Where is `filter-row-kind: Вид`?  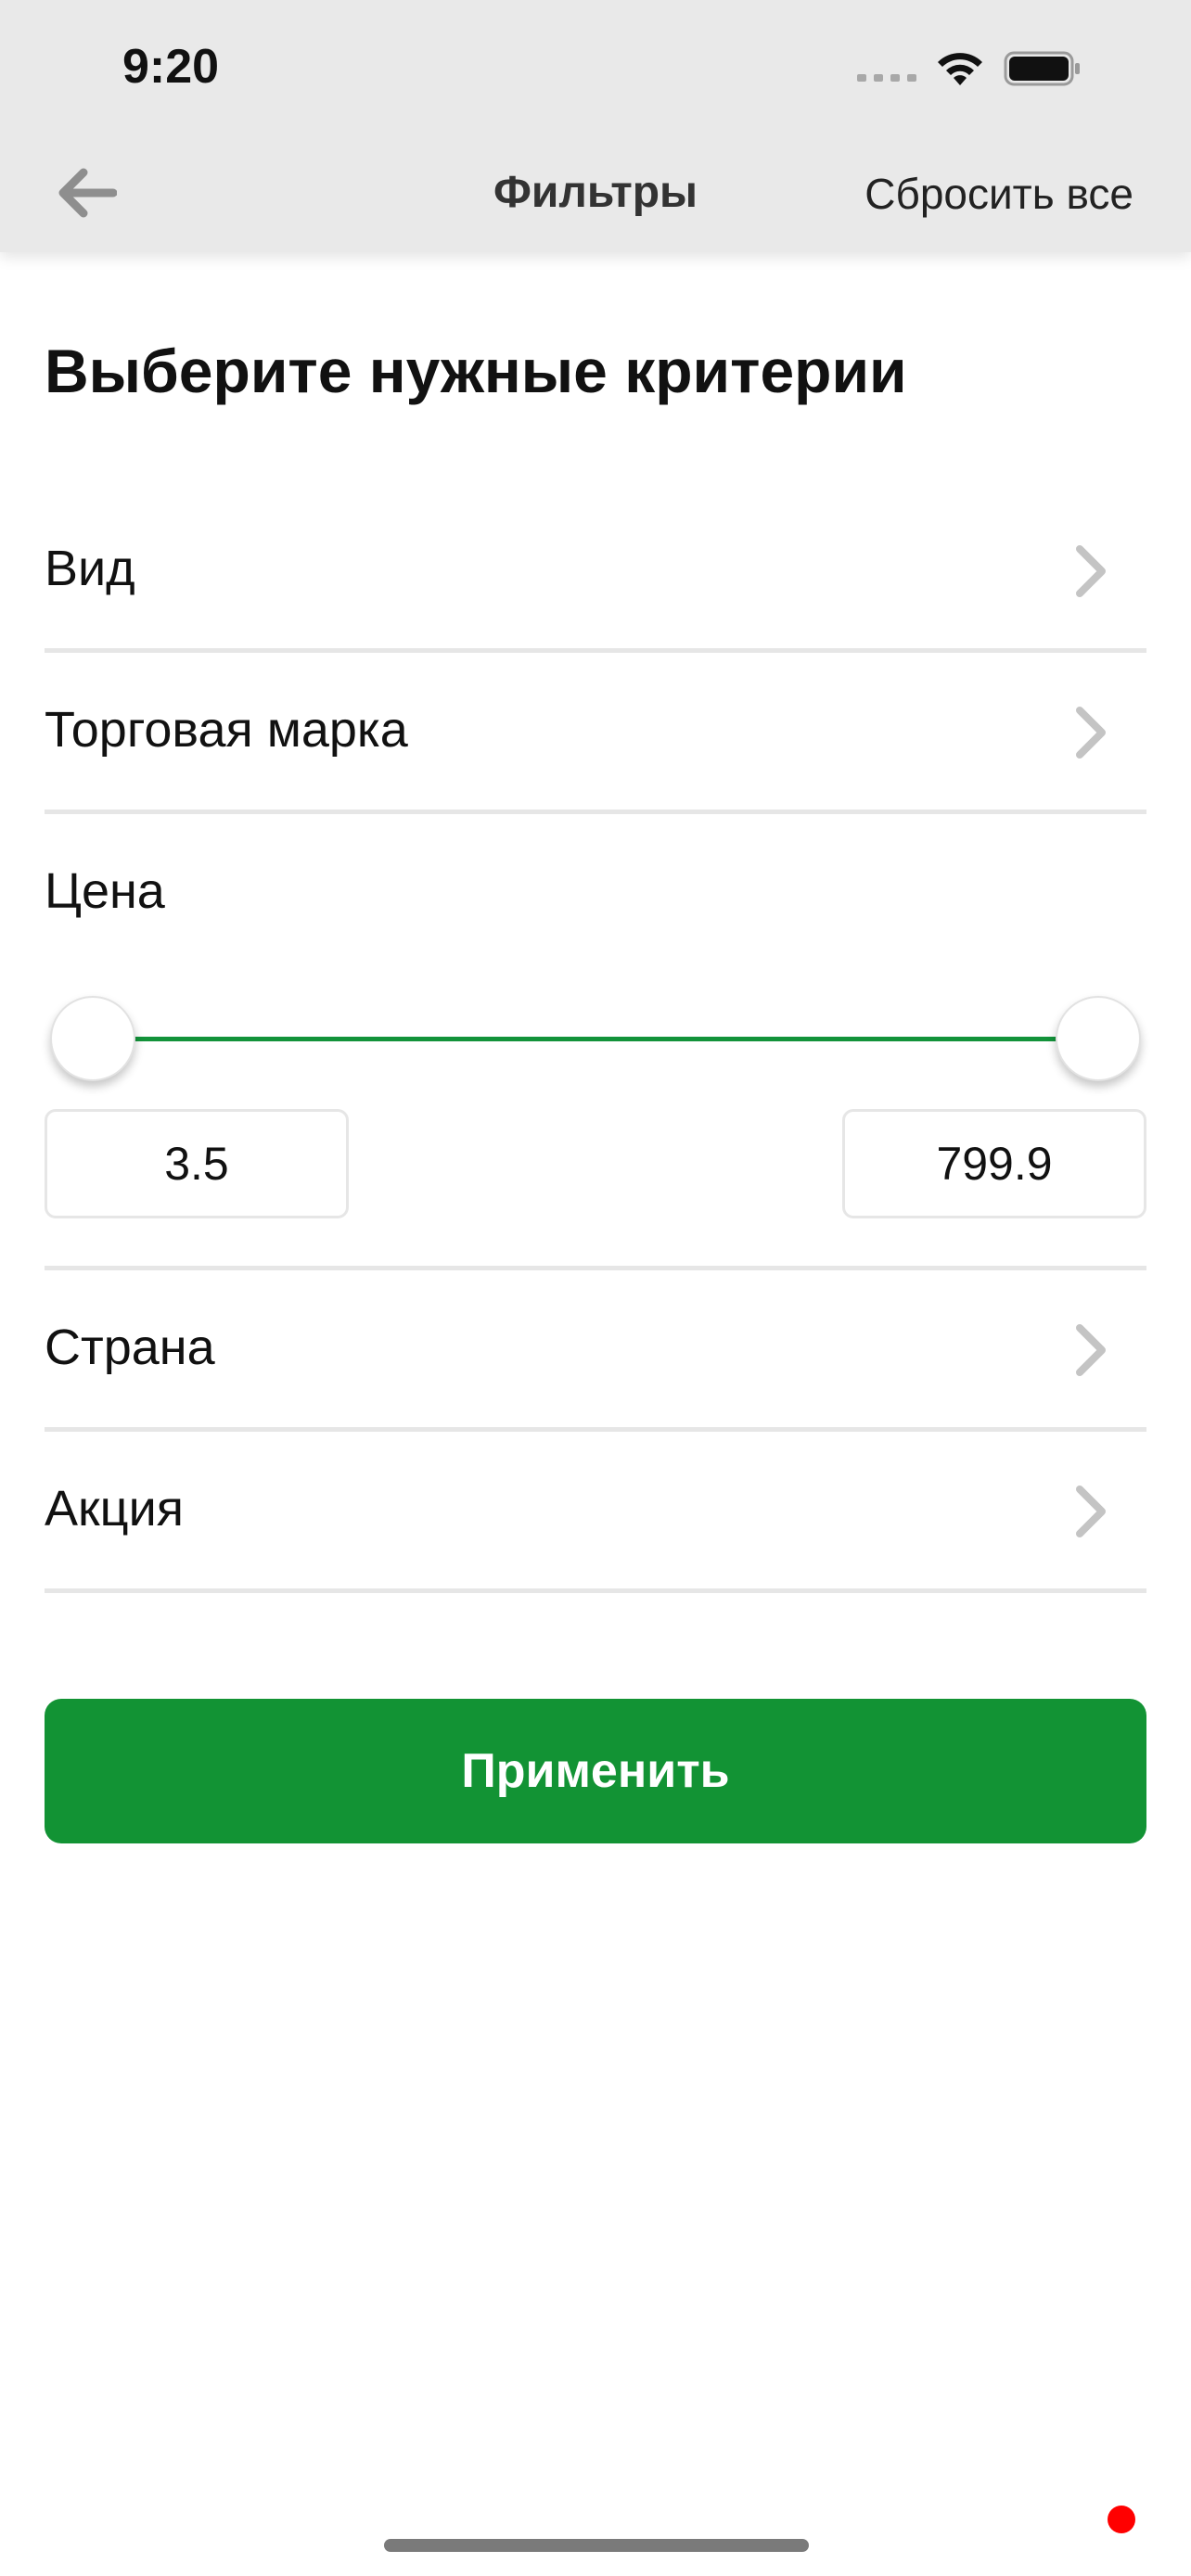
filter-row-kind: Вид is located at coordinates (595, 572).